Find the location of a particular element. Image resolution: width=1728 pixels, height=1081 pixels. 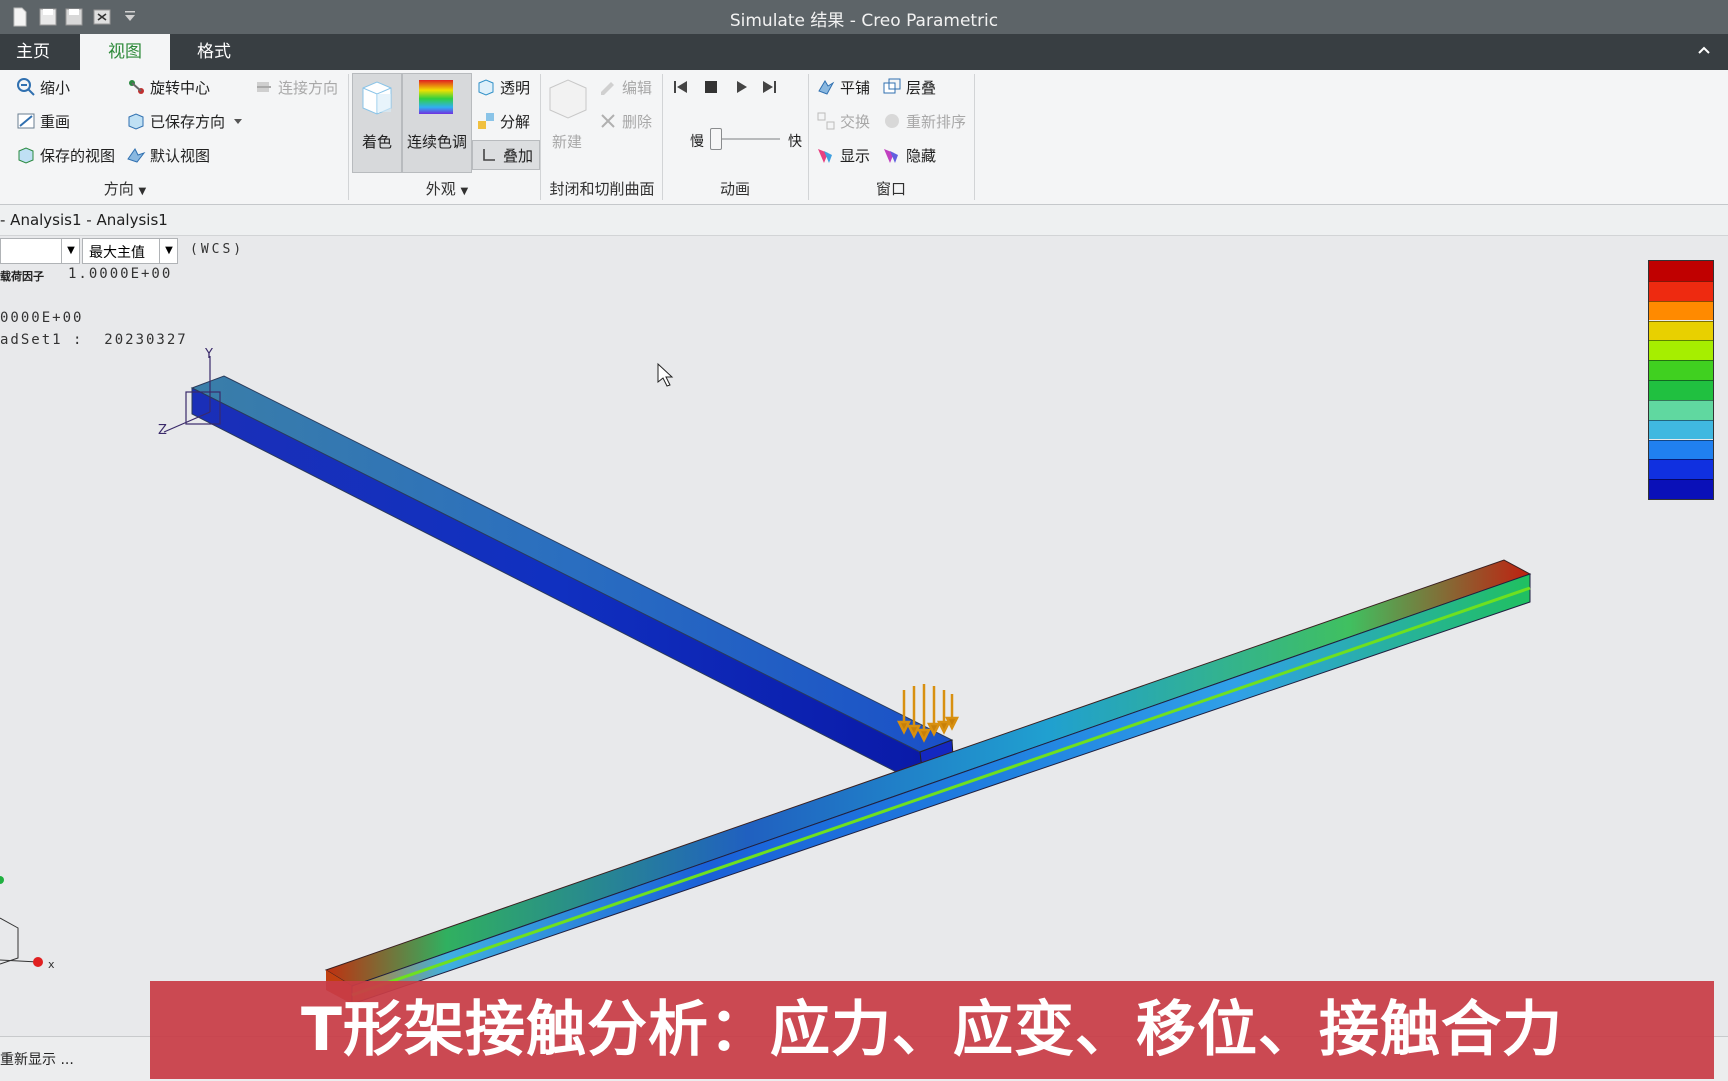

connect-orientation-label: 连接方向 is located at coordinates (308, 87).